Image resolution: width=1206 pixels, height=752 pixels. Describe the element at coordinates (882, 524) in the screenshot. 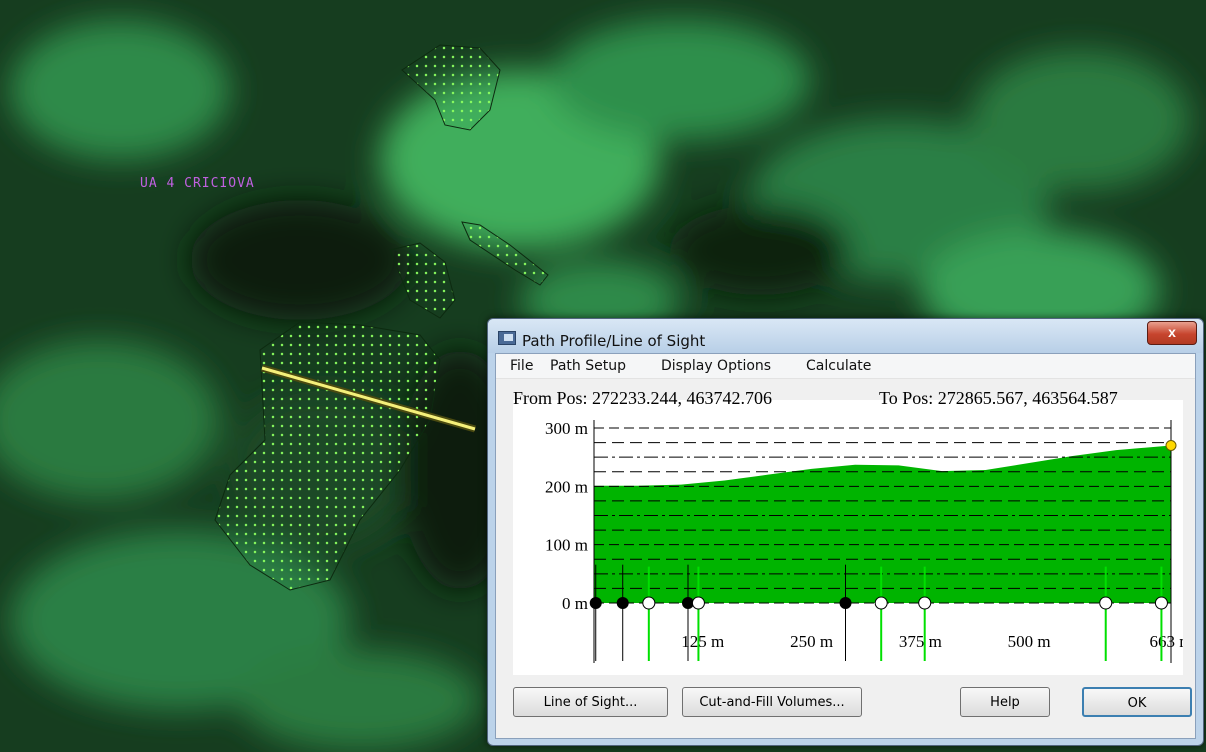

I see `terrain-area` at that location.